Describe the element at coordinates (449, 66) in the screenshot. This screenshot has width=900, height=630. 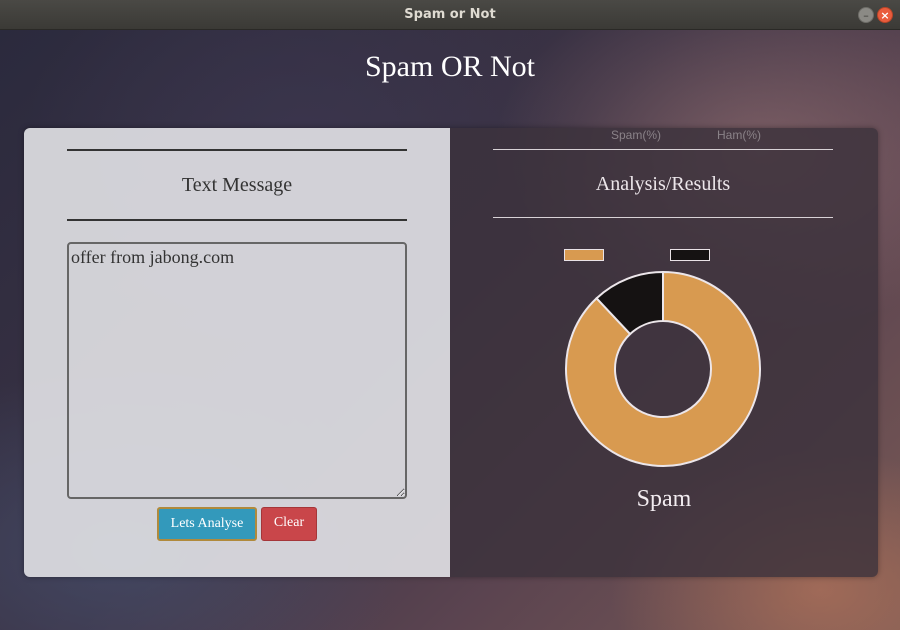
I see `page-title: Spam OR Not` at that location.